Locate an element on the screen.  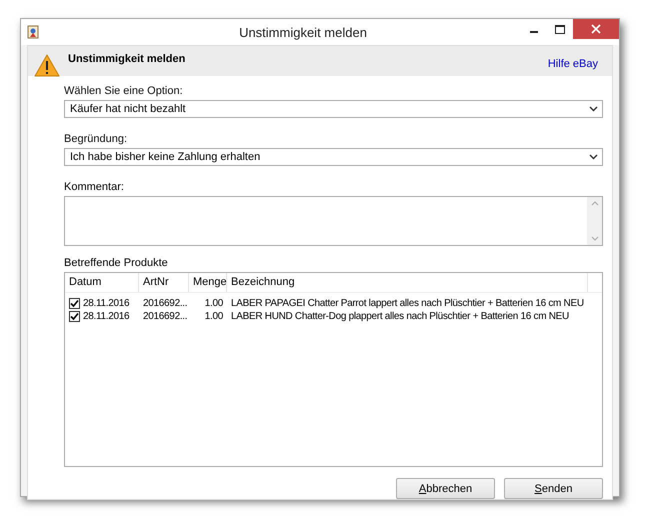
dropdown: Käufer hat nicht bezahlt is located at coordinates (333, 109).